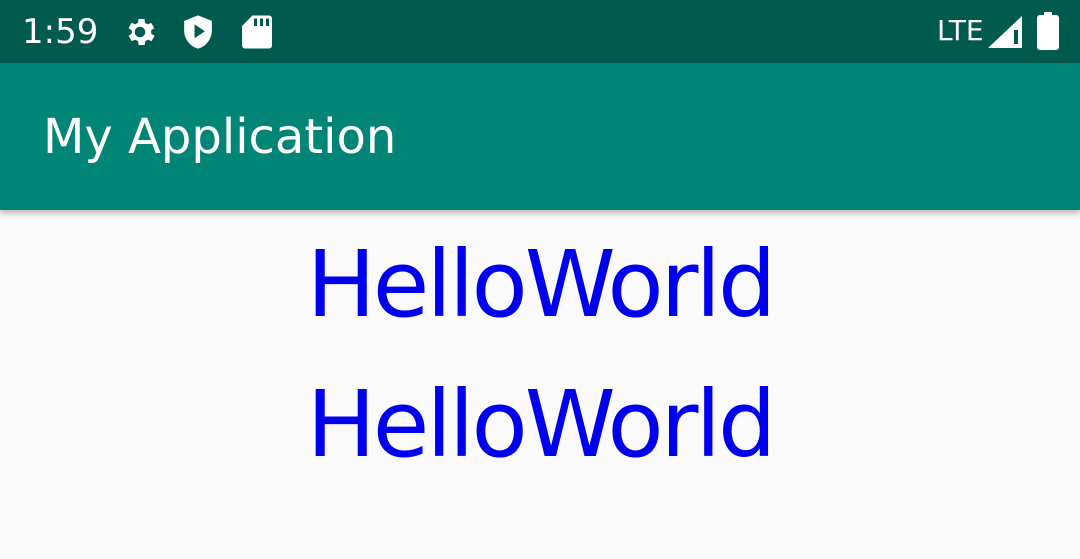 This screenshot has width=1080, height=559. I want to click on play-protect-icon, so click(199, 32).